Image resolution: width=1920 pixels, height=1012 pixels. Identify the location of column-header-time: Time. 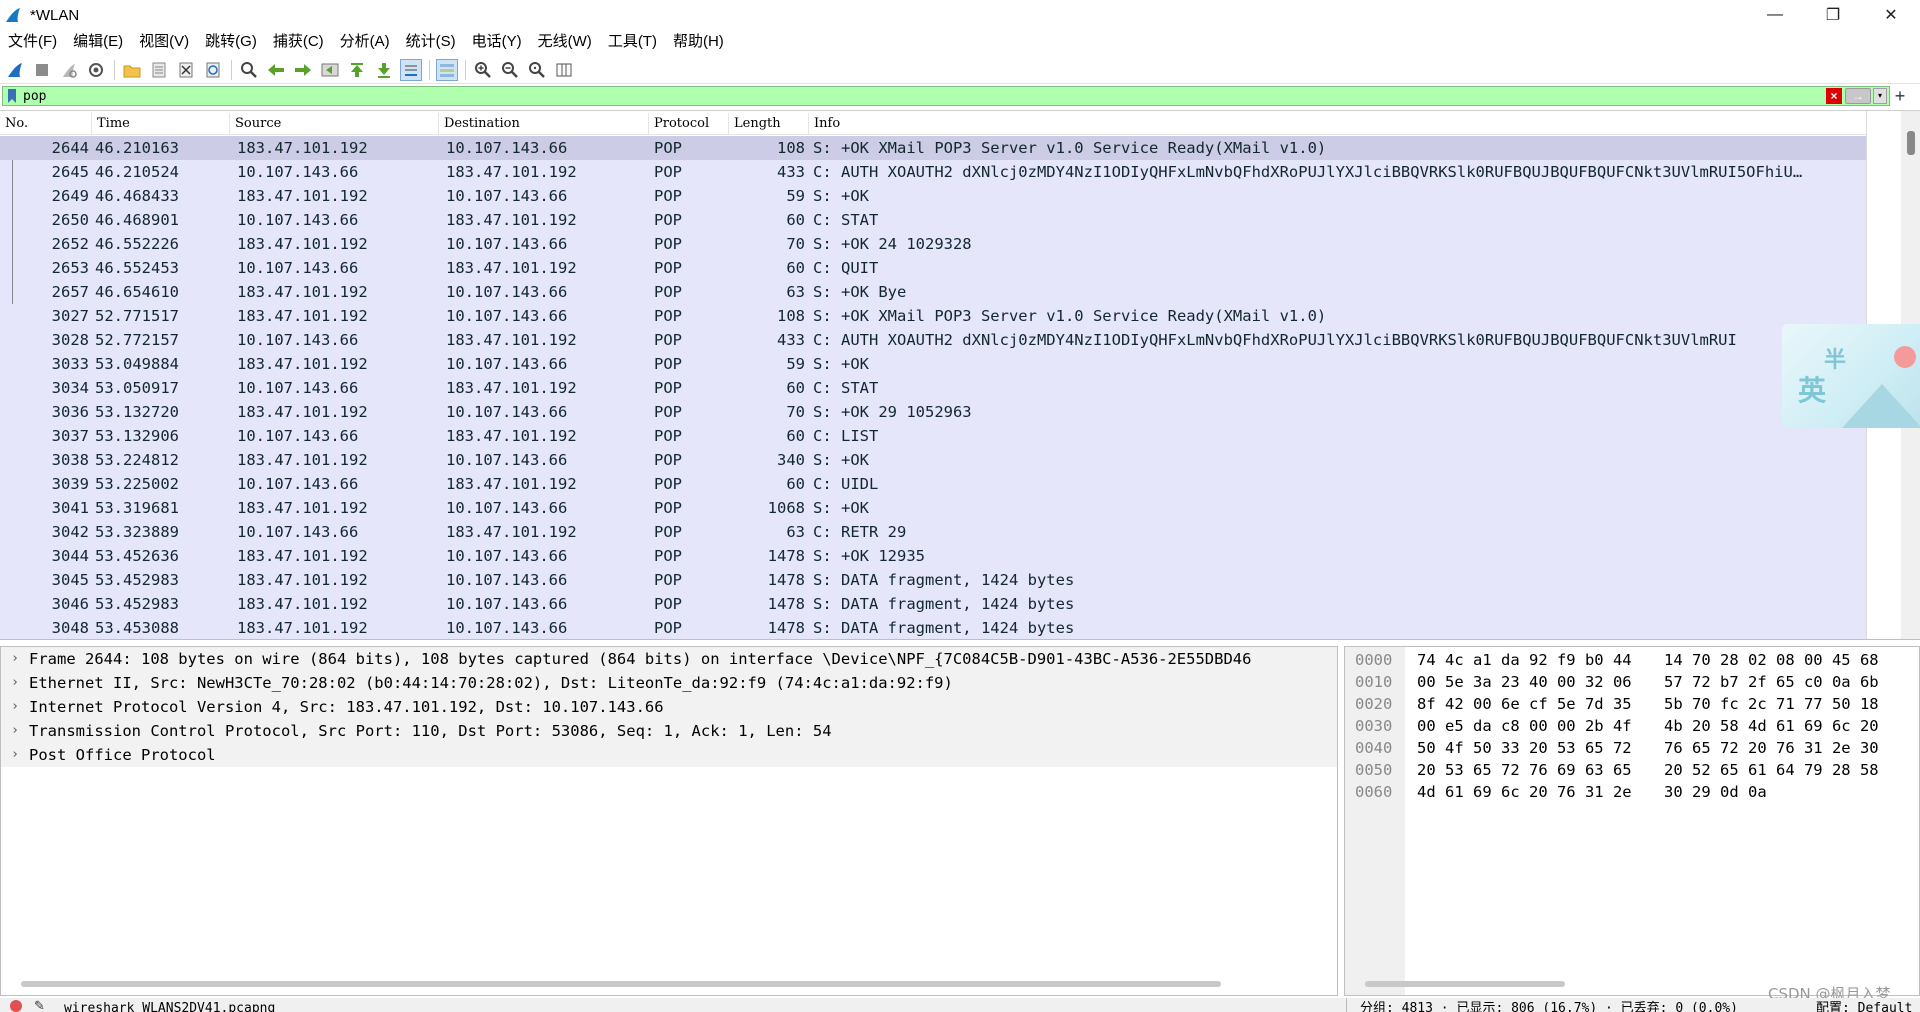
(161, 124).